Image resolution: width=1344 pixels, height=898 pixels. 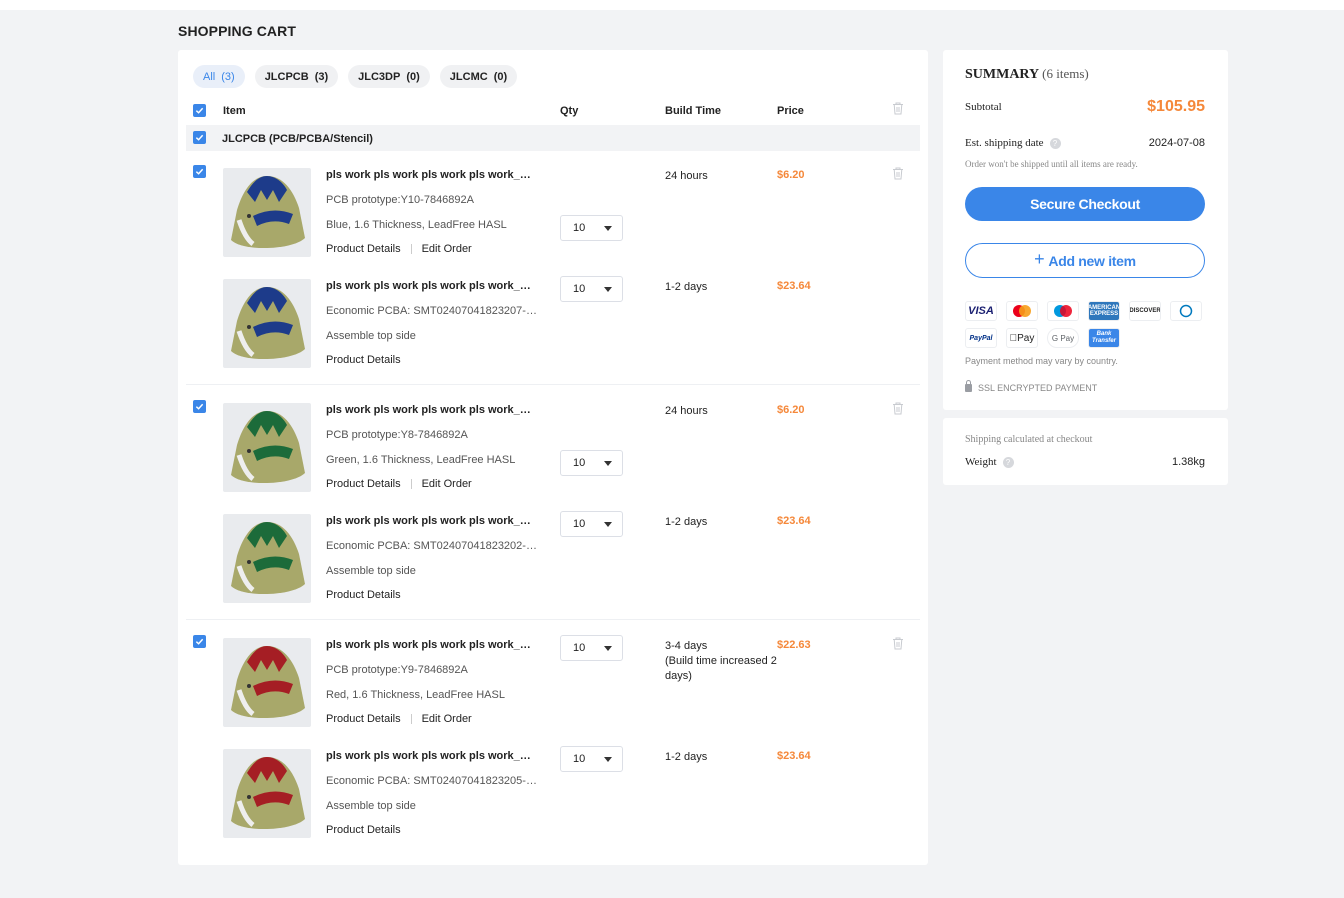 I want to click on weight-label: Weight?, so click(x=989, y=462).